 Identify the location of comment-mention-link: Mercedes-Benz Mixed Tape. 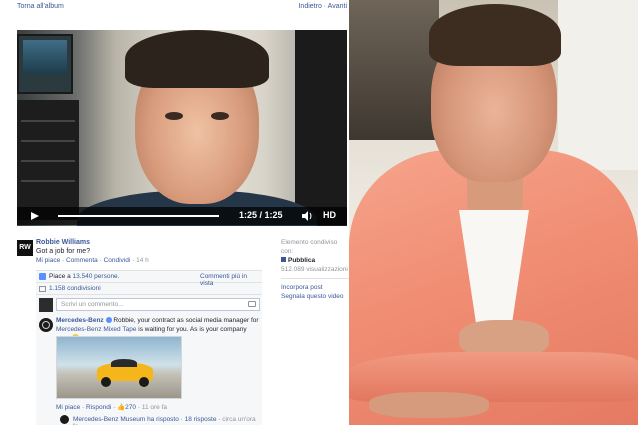
(96, 329).